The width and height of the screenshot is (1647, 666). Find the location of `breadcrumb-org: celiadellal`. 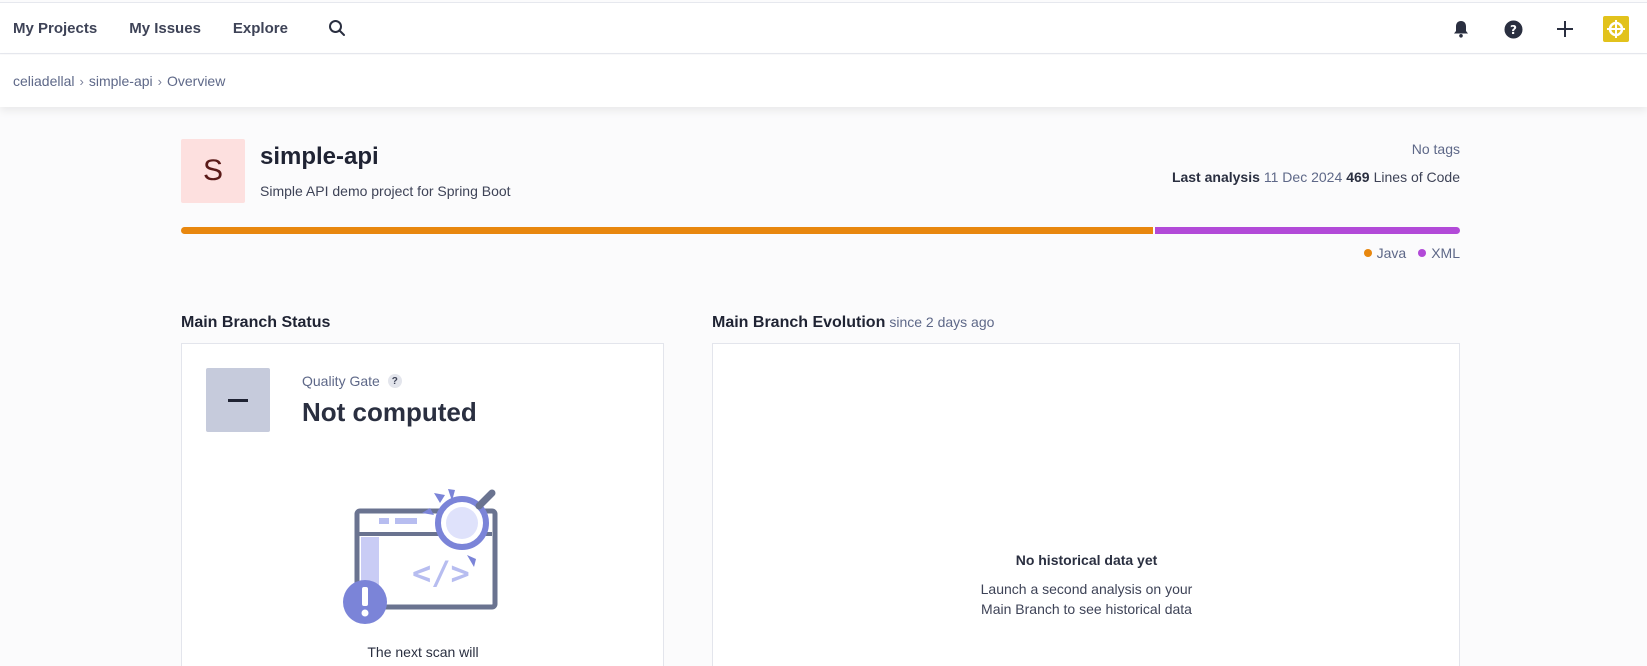

breadcrumb-org: celiadellal is located at coordinates (43, 81).